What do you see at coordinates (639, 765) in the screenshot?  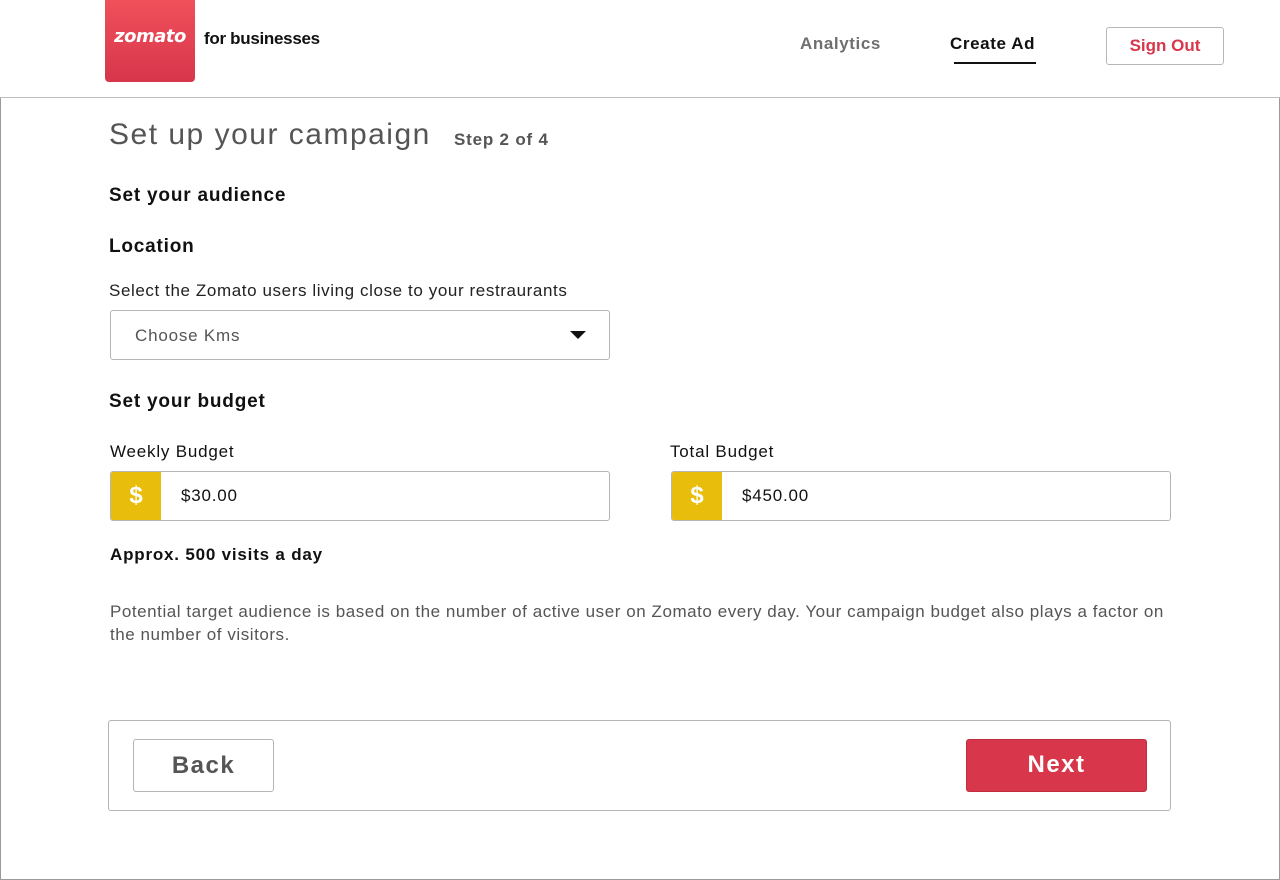 I see `form-actions-panel: Back Next` at bounding box center [639, 765].